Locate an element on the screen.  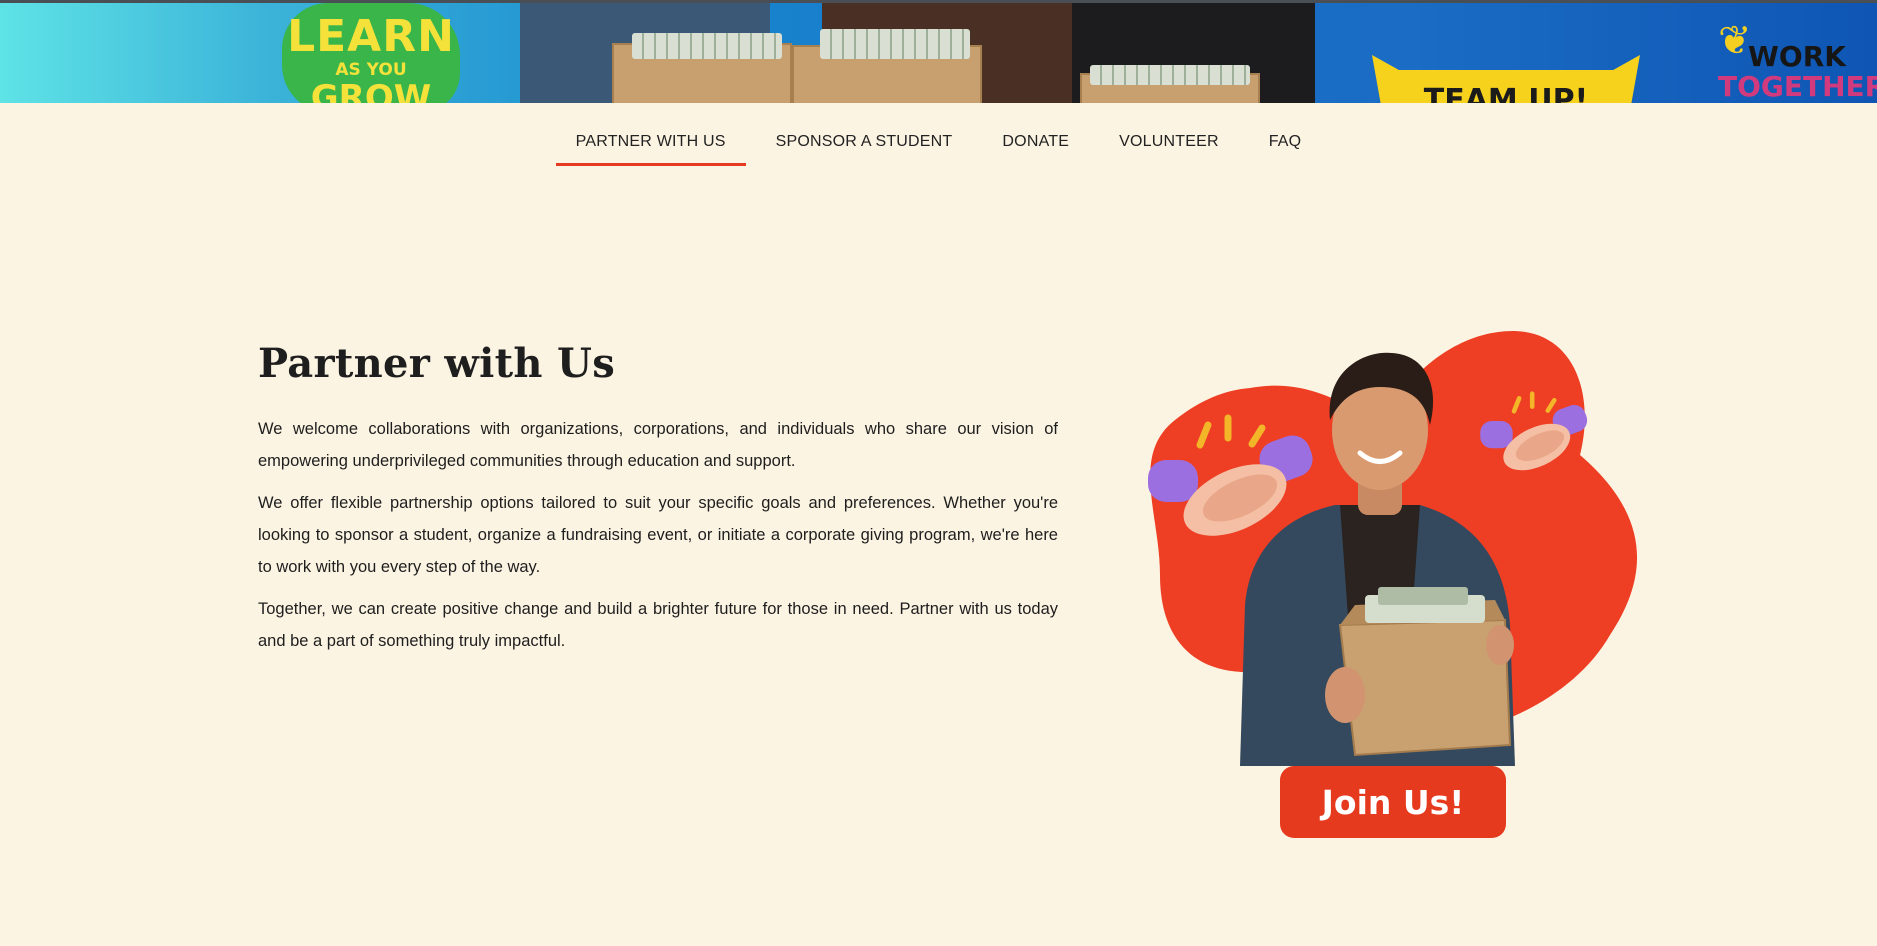
nav-item-sponsor-a-student: SPONSOR A STUDENT is located at coordinates (864, 146).